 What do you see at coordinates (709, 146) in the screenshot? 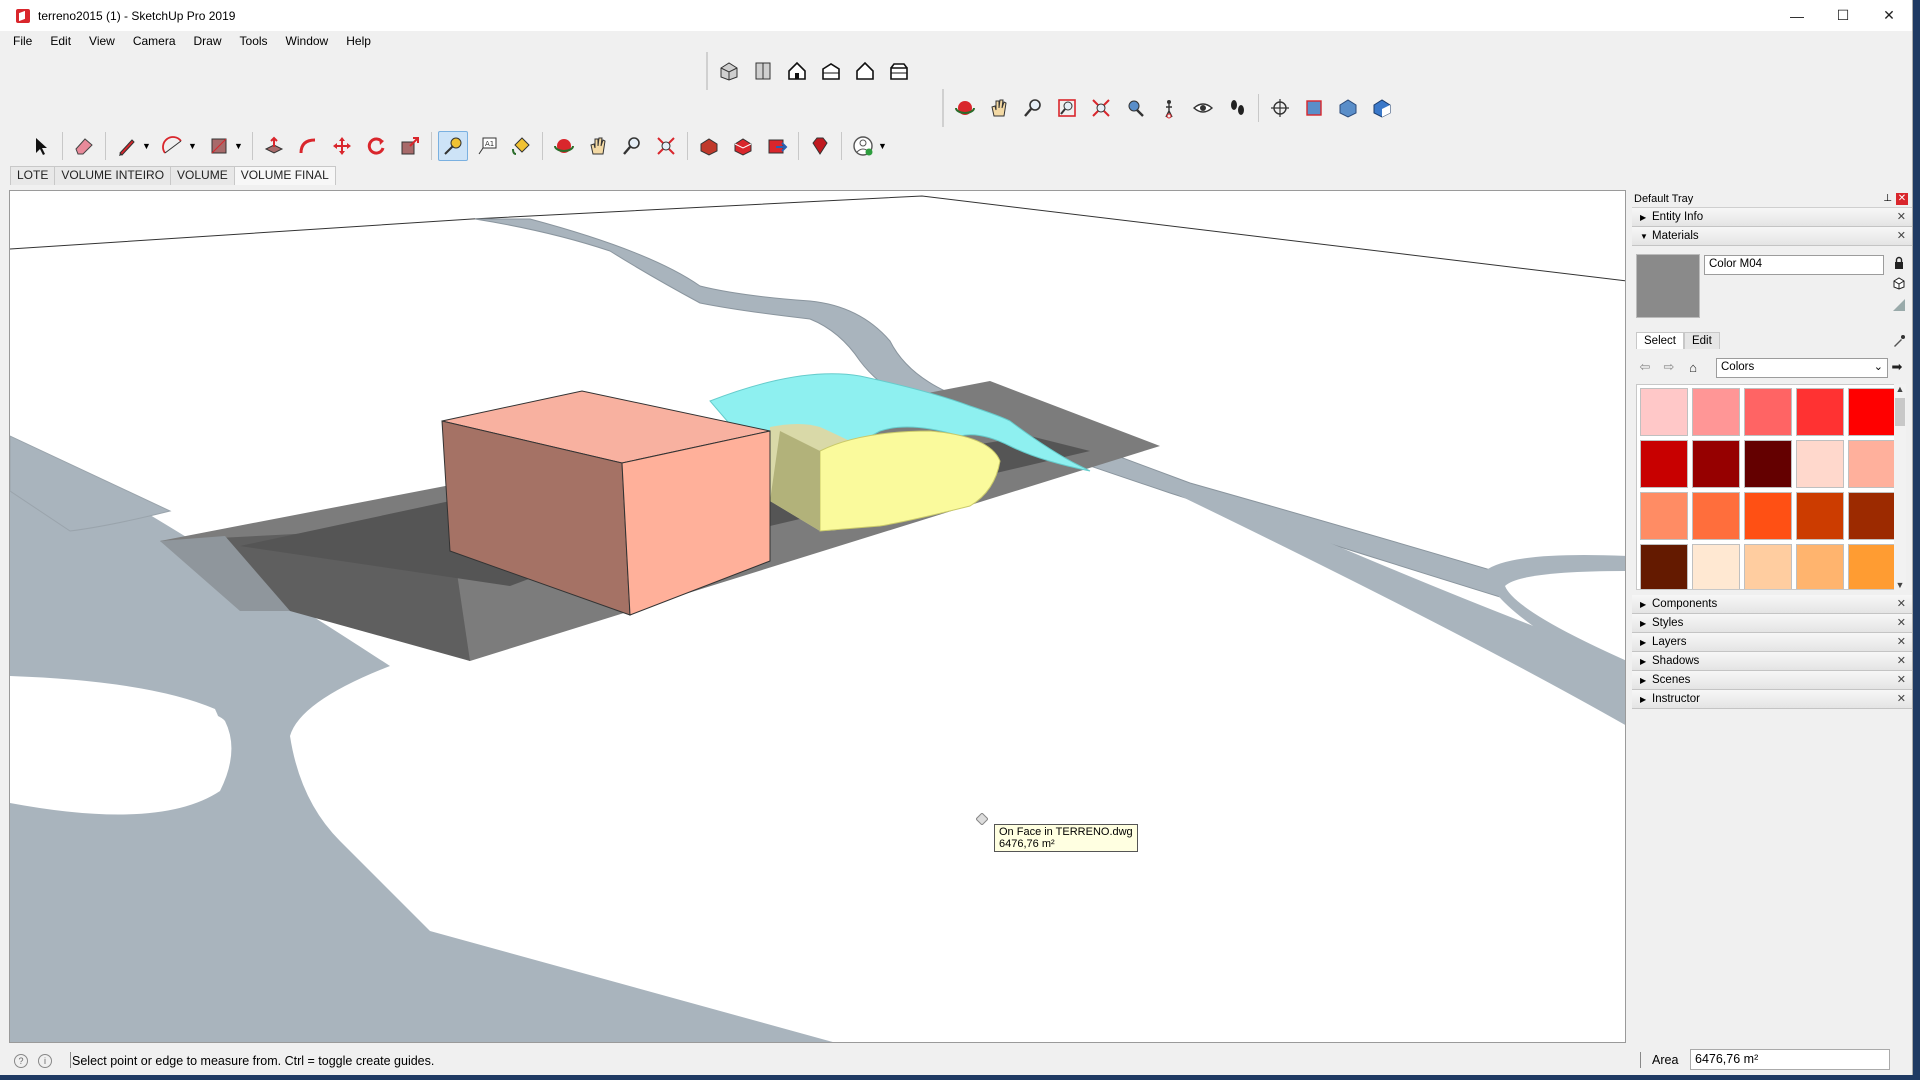
I see `3d-warehouse-button` at bounding box center [709, 146].